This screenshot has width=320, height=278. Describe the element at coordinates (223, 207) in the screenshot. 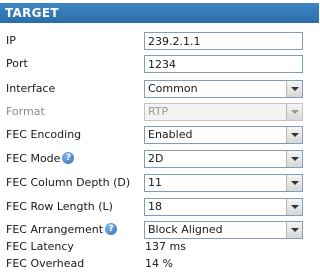

I see `fec-row-length-select: 18` at that location.